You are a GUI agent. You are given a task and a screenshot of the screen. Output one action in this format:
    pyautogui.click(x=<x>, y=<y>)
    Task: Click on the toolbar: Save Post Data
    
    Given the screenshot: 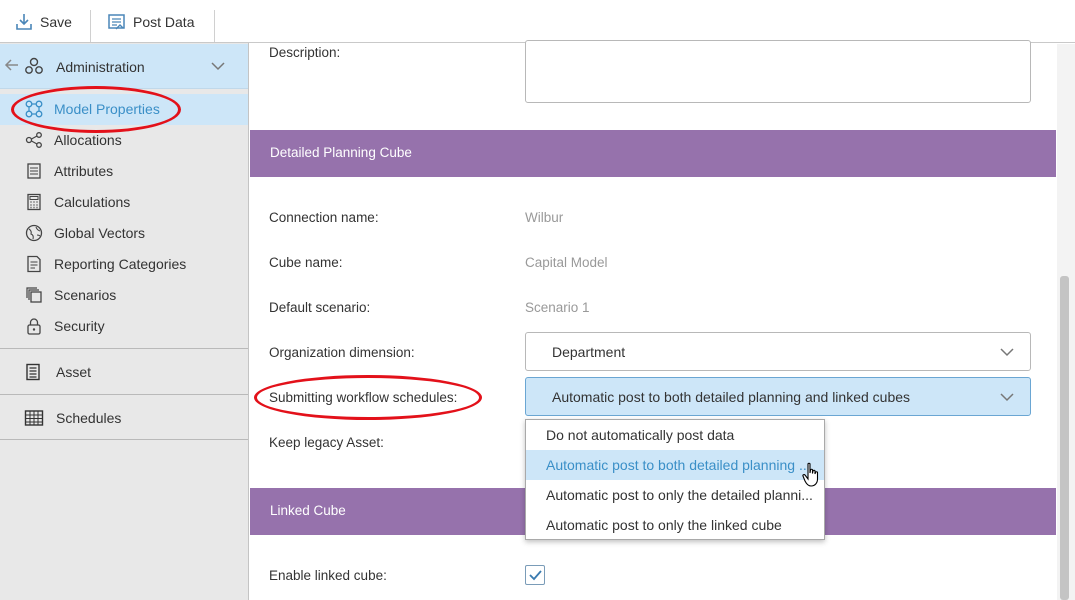 What is the action you would take?
    pyautogui.click(x=537, y=21)
    